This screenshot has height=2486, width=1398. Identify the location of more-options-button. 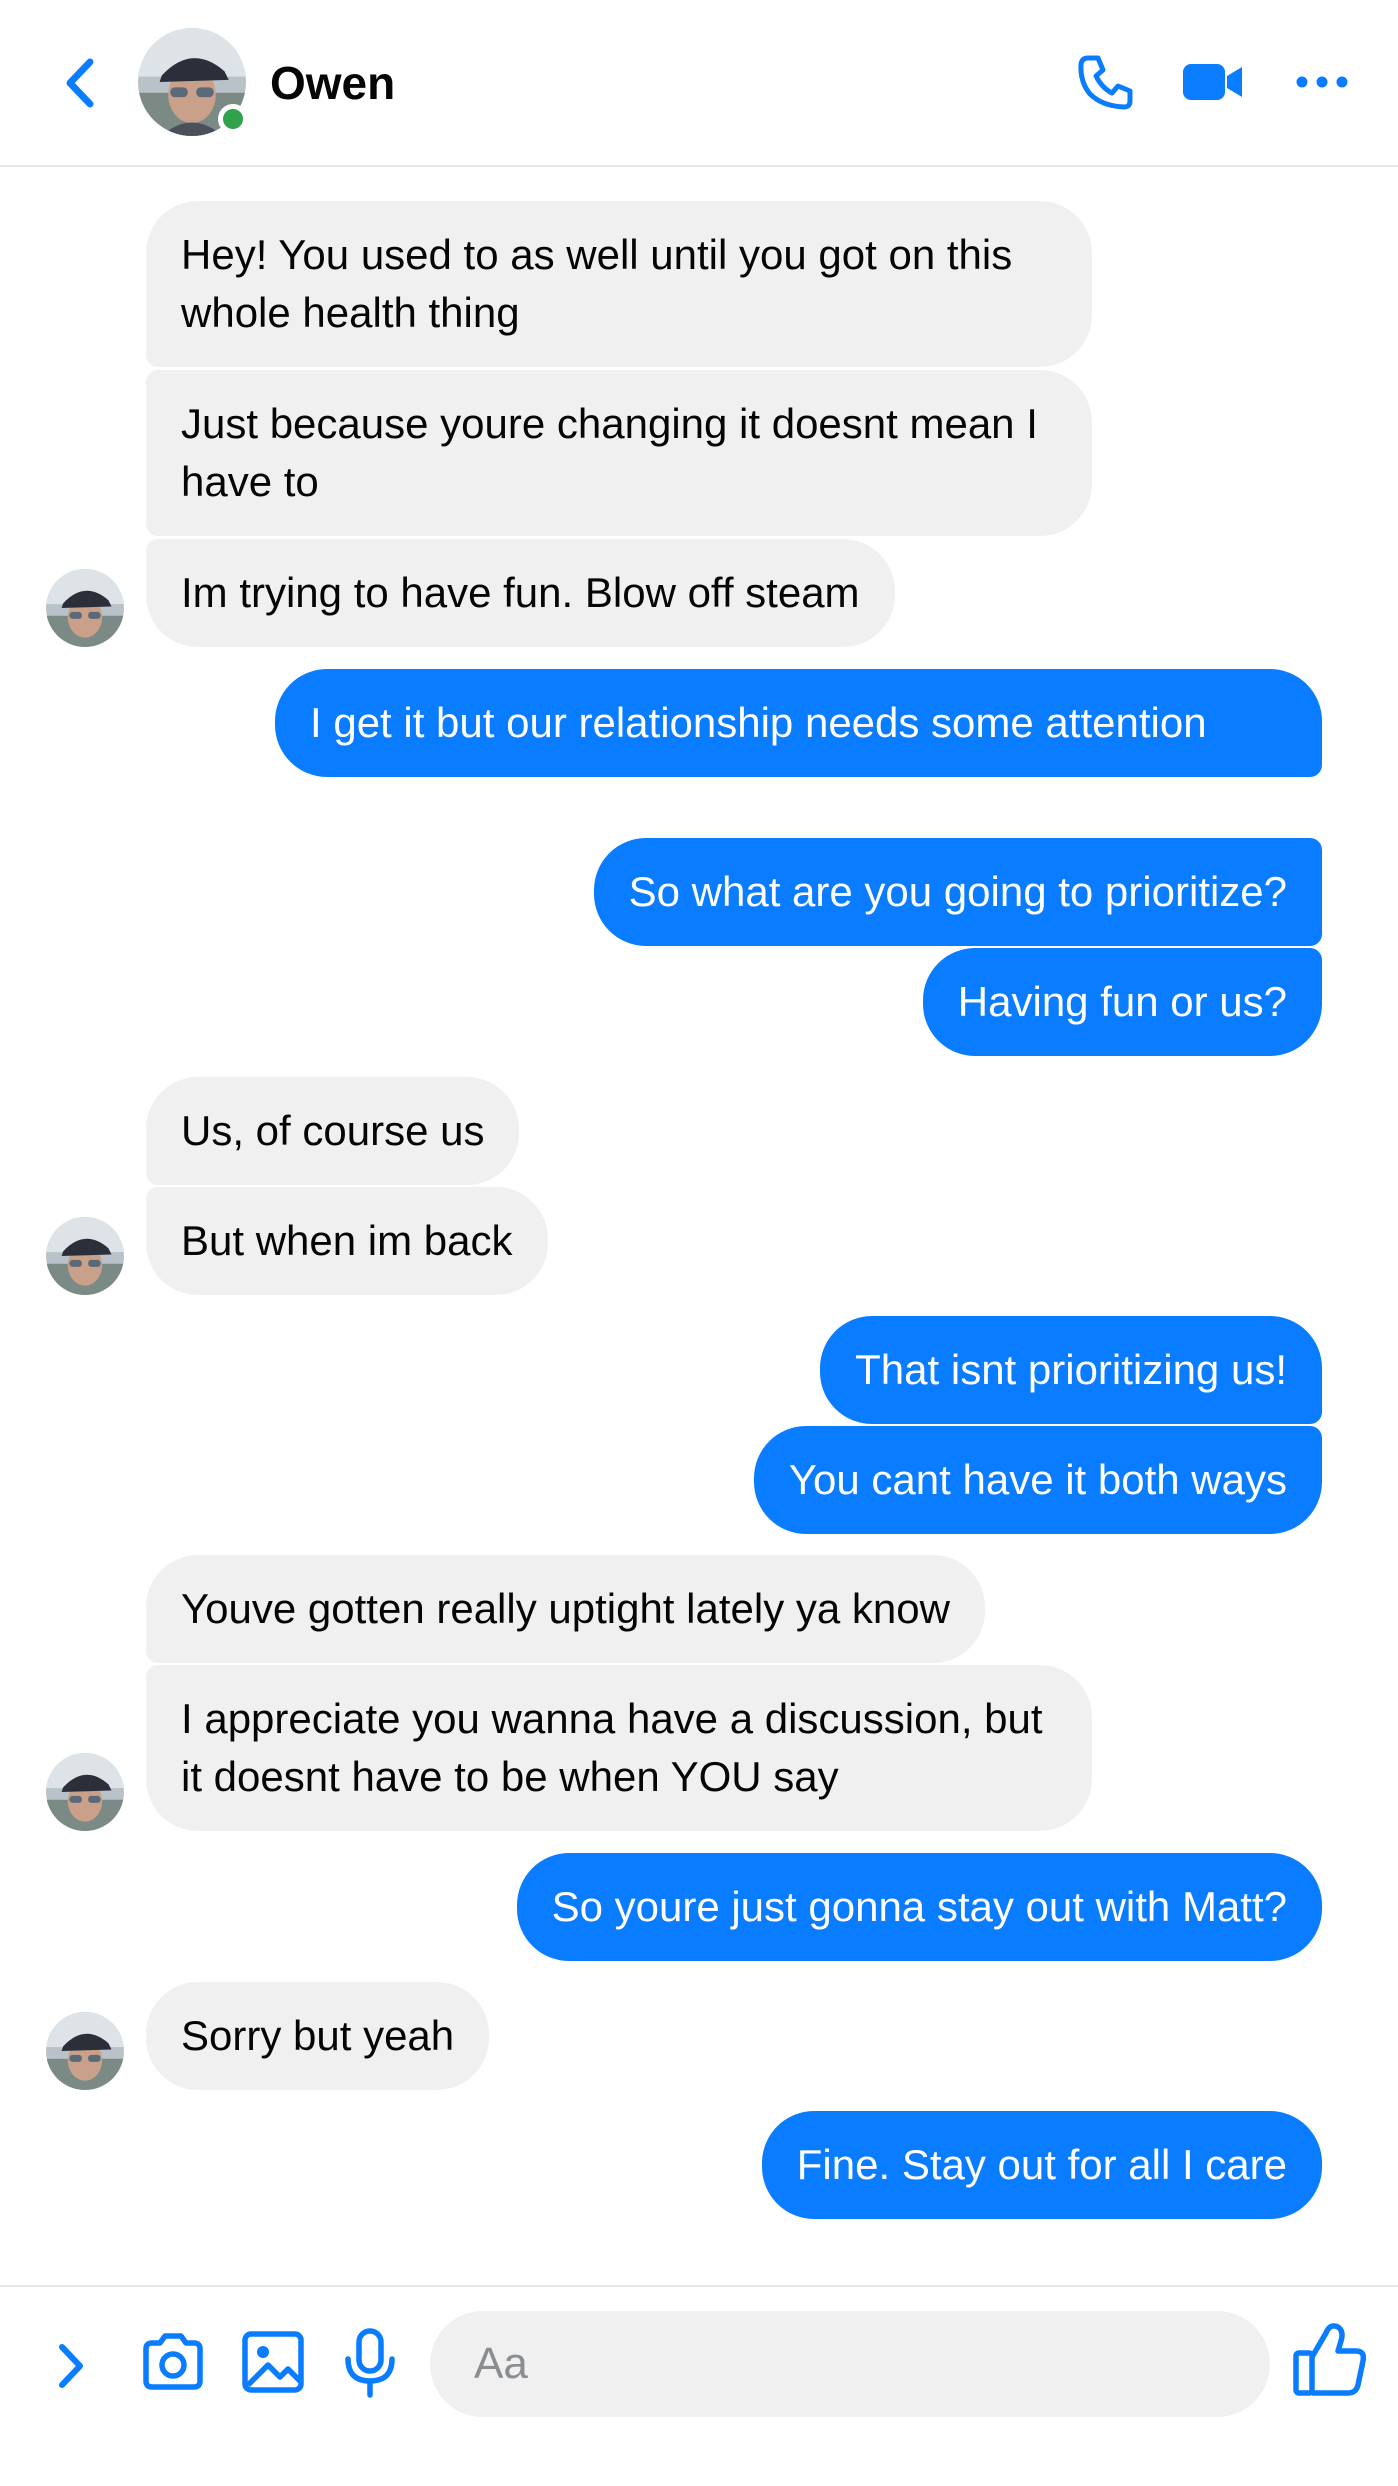
(1322, 82).